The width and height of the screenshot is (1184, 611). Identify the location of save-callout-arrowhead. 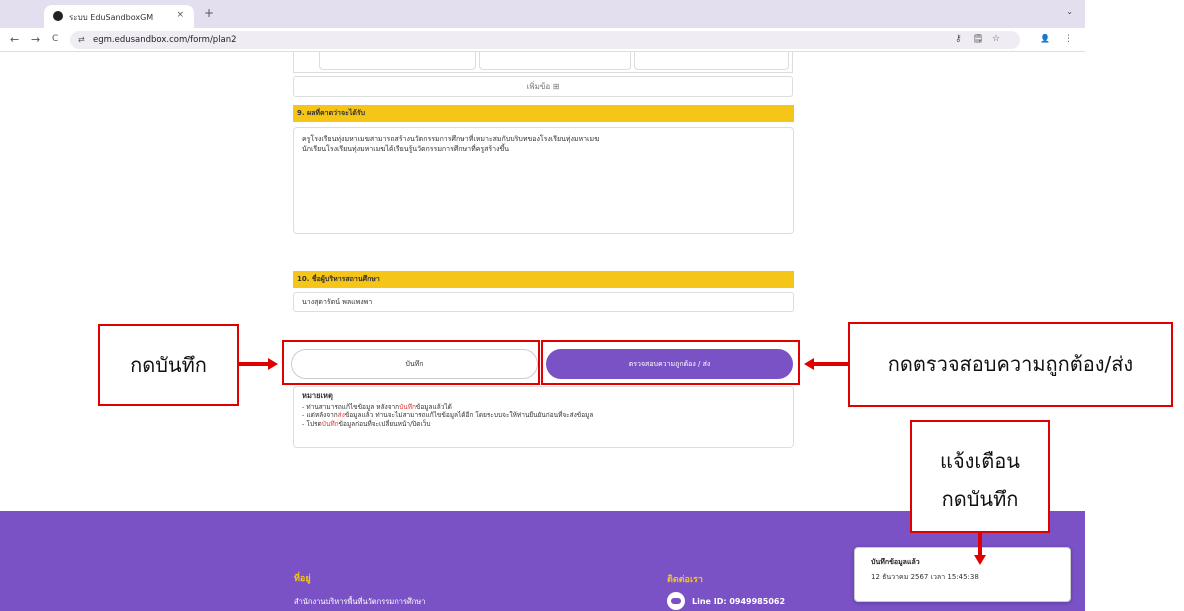
(273, 364).